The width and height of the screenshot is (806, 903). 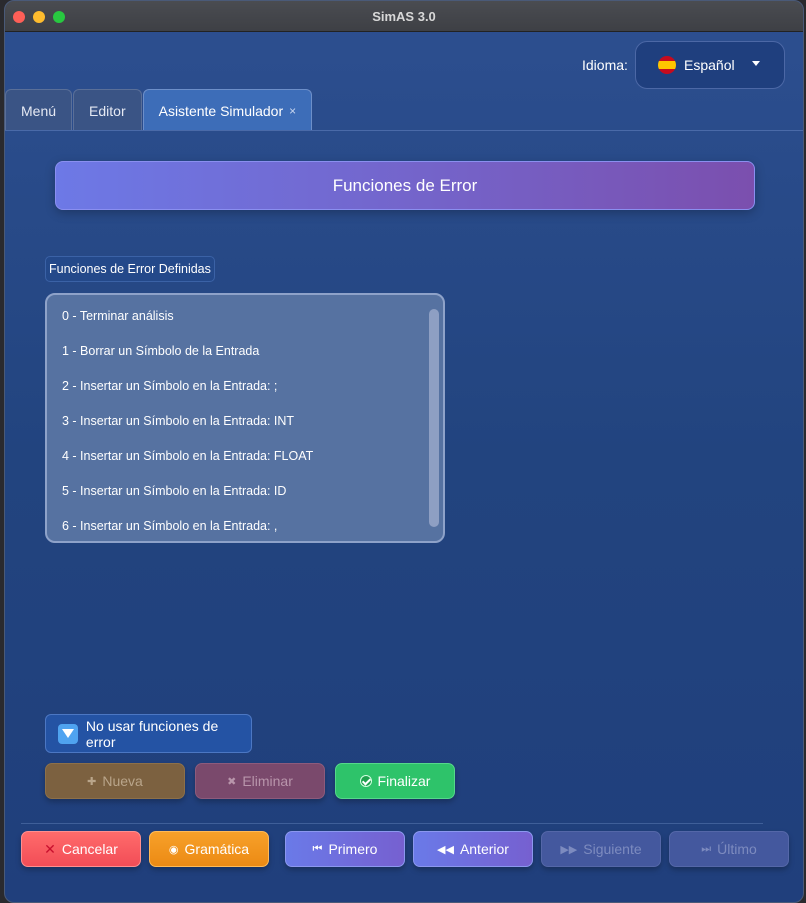 I want to click on delete-button-label: Eliminar, so click(x=267, y=781).